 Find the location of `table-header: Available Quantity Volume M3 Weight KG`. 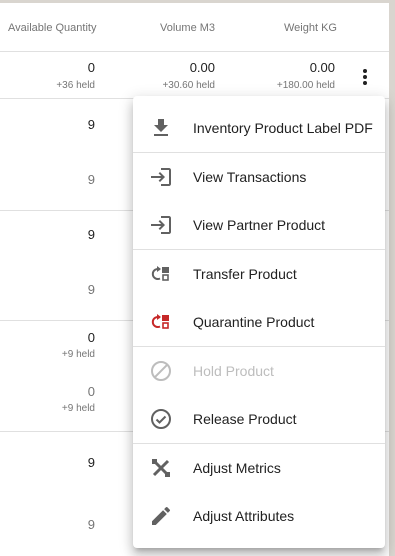

table-header: Available Quantity Volume M3 Weight KG is located at coordinates (194, 27).